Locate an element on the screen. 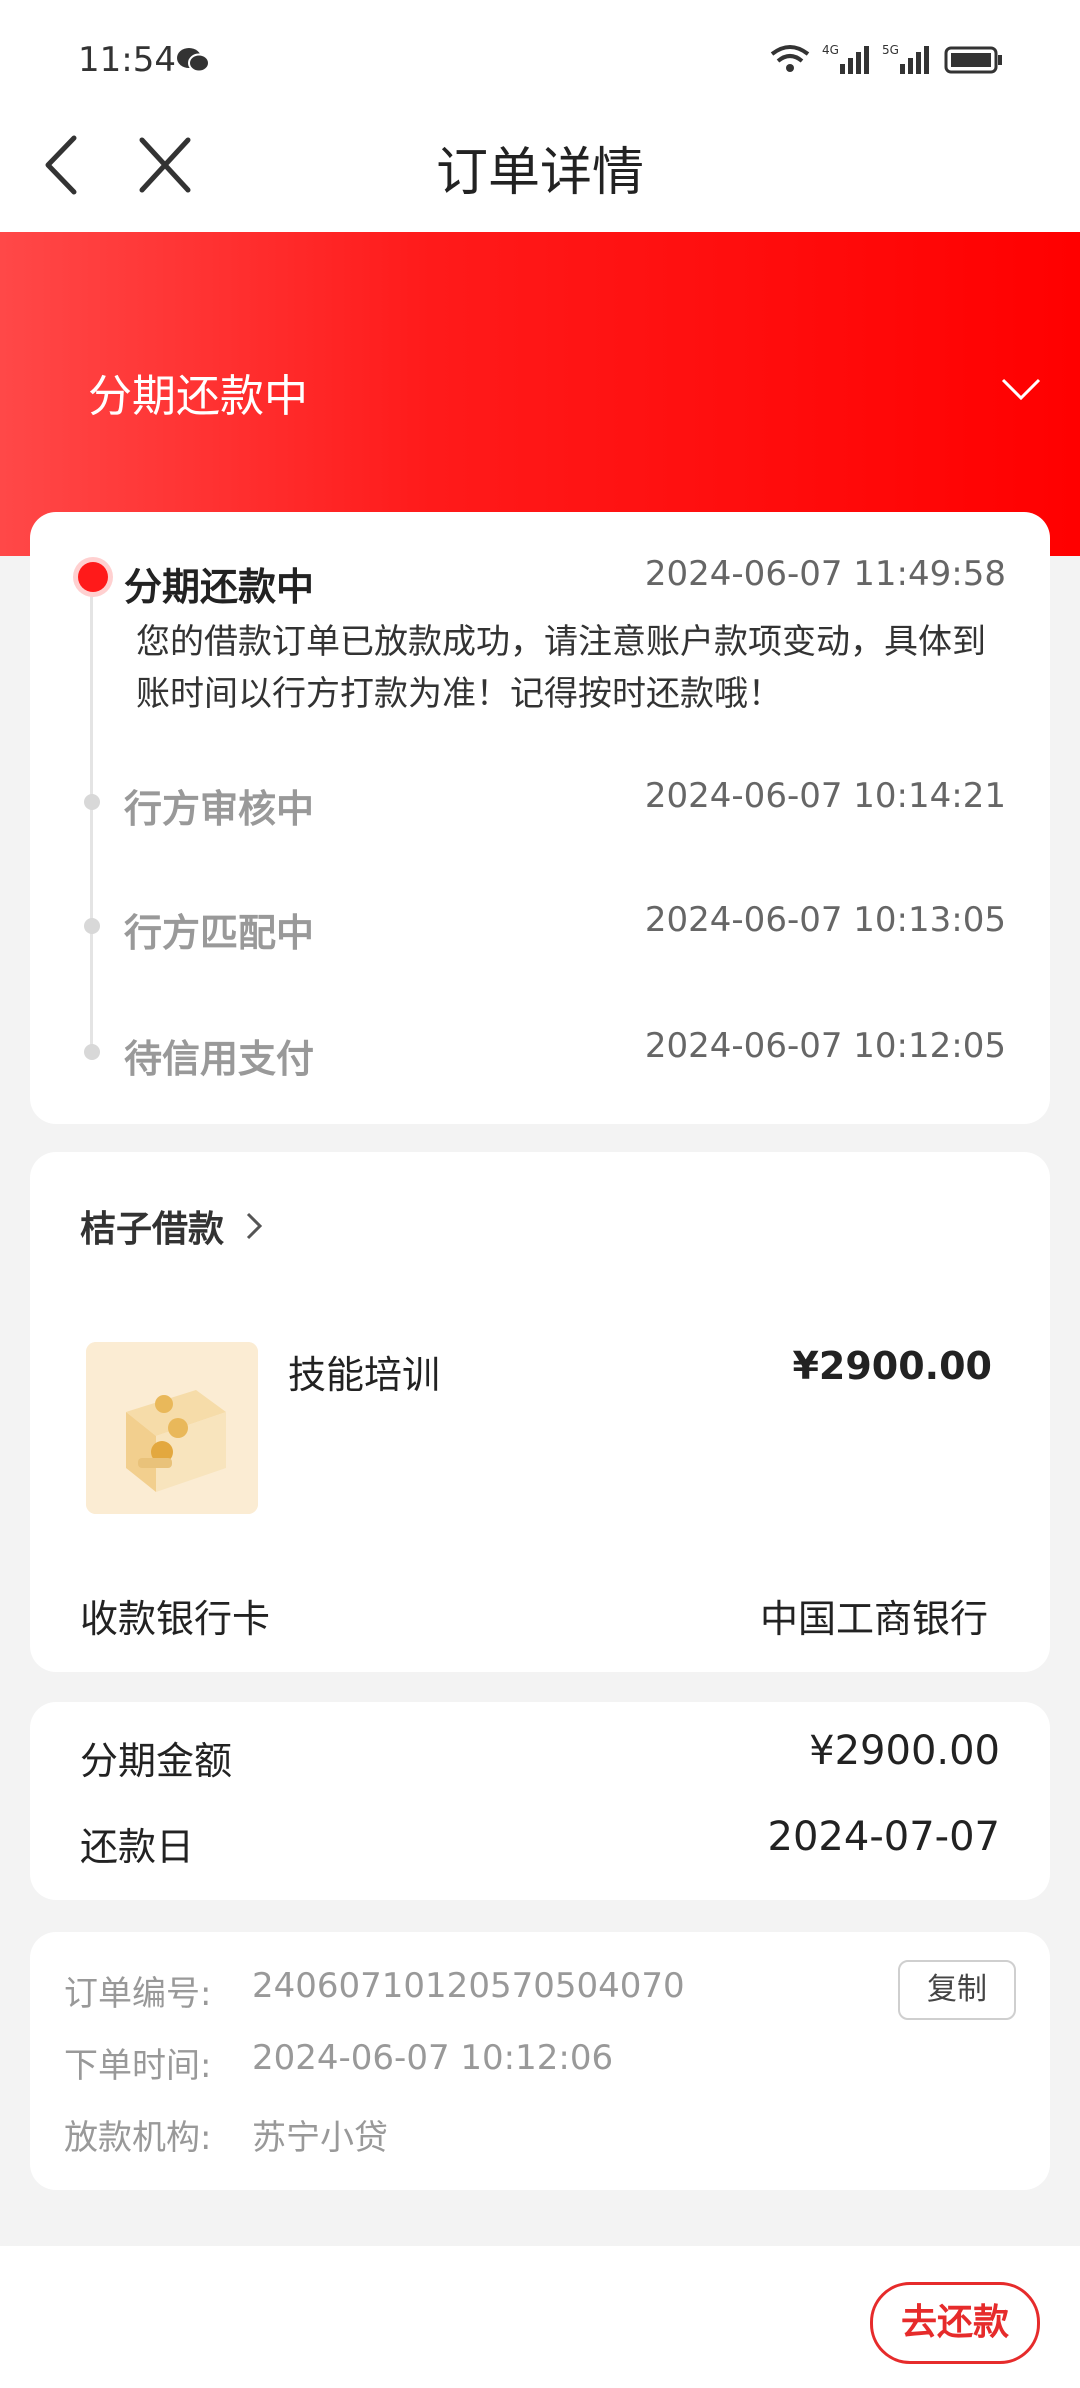  timeline-line is located at coordinates (91, 817).